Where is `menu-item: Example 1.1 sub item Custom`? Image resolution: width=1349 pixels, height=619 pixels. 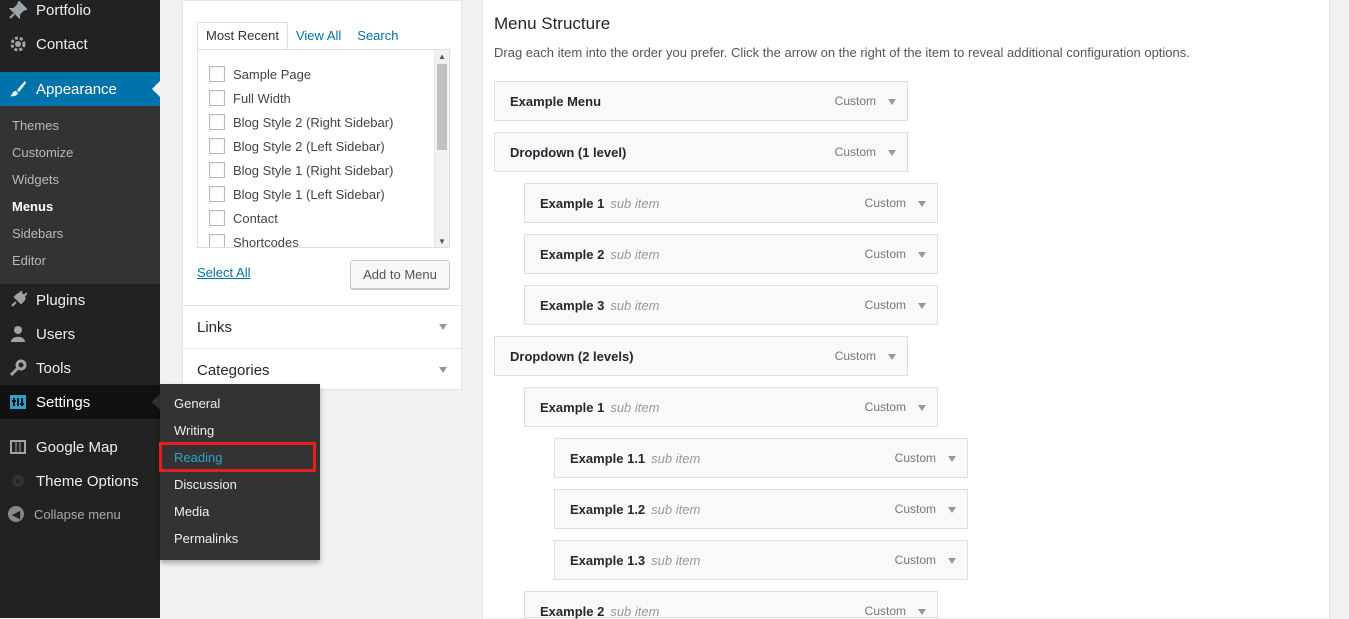 menu-item: Example 1.1 sub item Custom is located at coordinates (761, 458).